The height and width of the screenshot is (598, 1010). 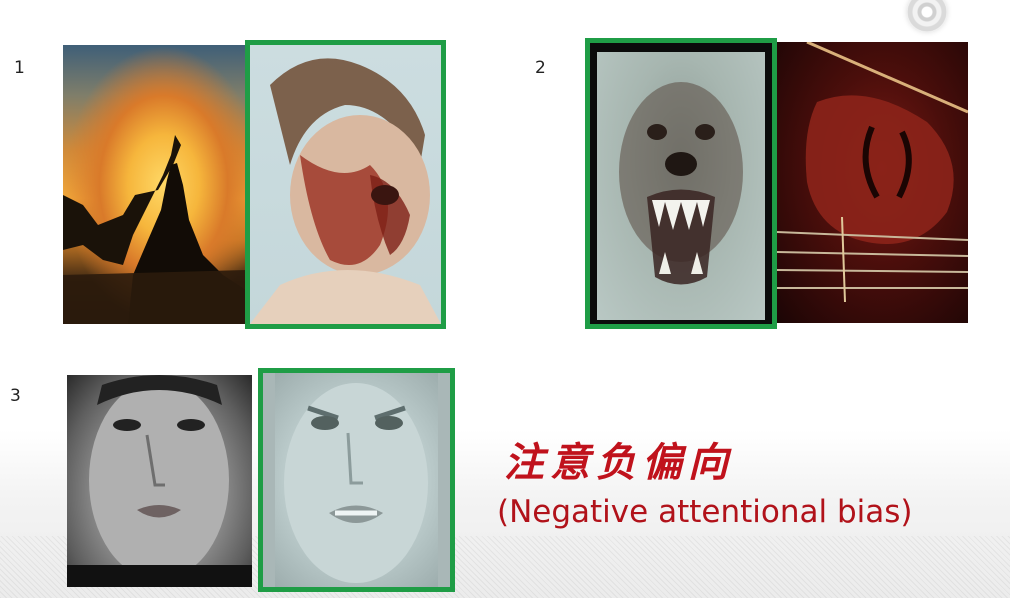 What do you see at coordinates (619, 462) in the screenshot?
I see `title-chinese: 注意负偏向` at bounding box center [619, 462].